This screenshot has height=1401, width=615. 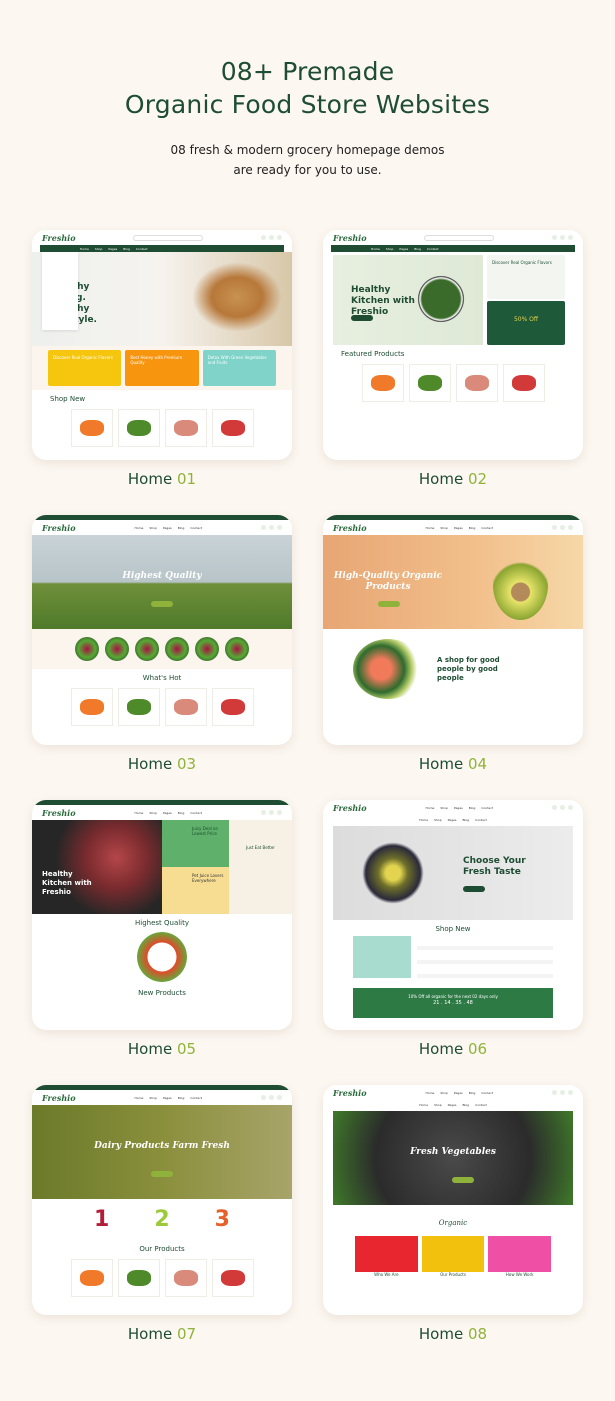 What do you see at coordinates (60, 291) in the screenshot?
I see `category-dropdown` at bounding box center [60, 291].